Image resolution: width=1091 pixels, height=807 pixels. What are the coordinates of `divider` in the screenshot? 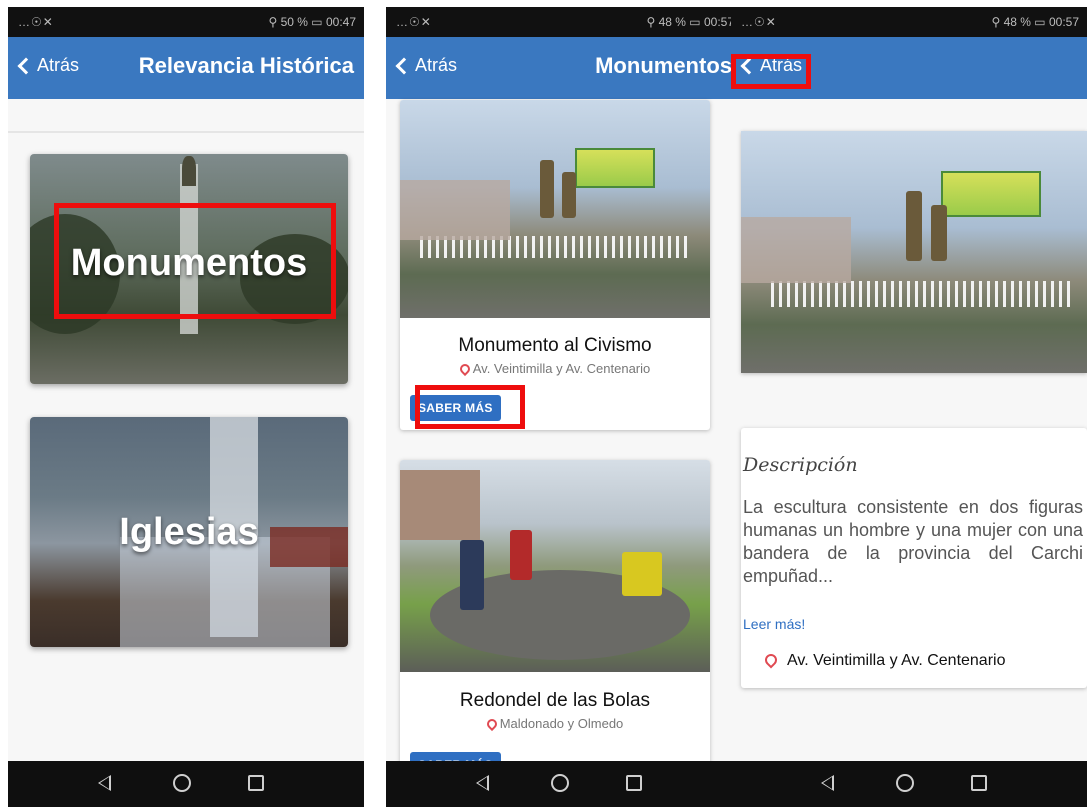 It's located at (186, 132).